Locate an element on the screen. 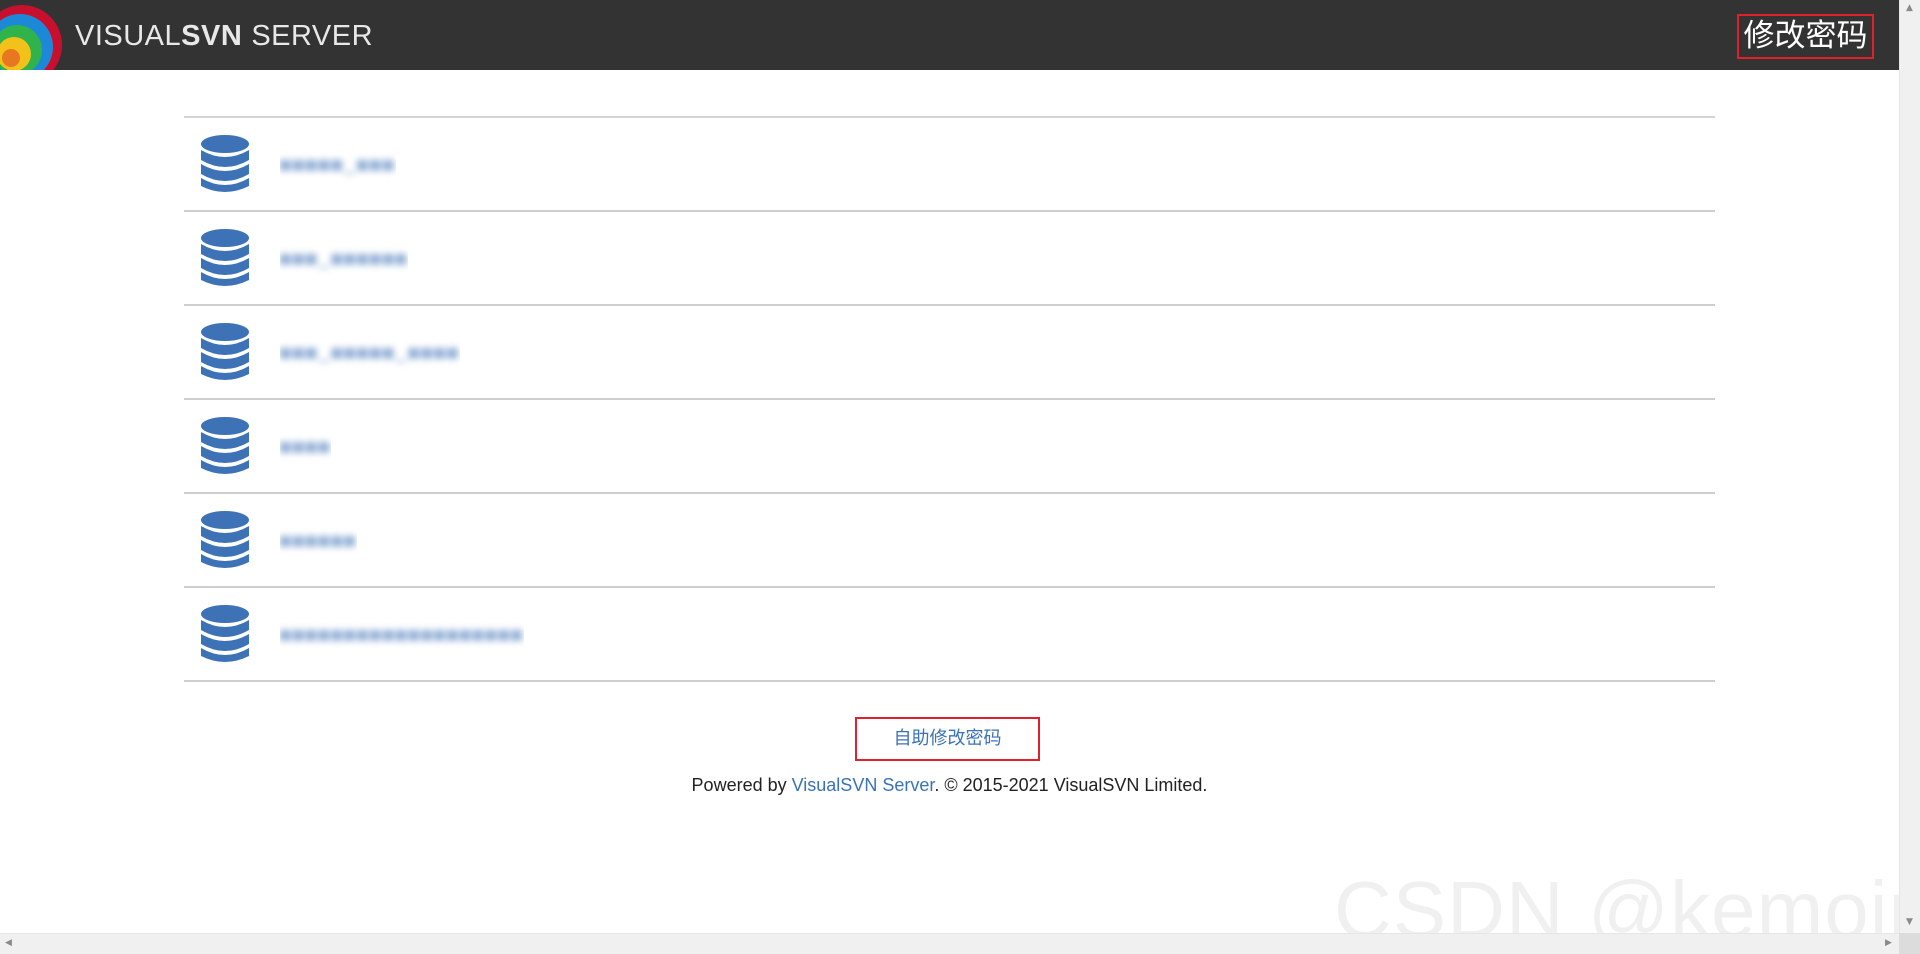 Image resolution: width=1920 pixels, height=954 pixels. repository-item: ■■■■ is located at coordinates (949, 447).